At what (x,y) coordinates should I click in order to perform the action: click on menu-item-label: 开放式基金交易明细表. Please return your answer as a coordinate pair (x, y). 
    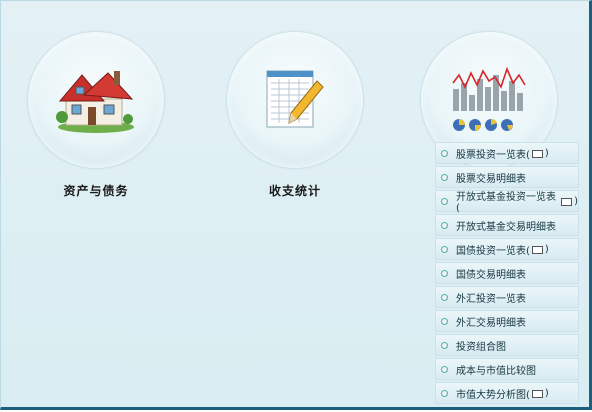
    Looking at the image, I should click on (506, 227).